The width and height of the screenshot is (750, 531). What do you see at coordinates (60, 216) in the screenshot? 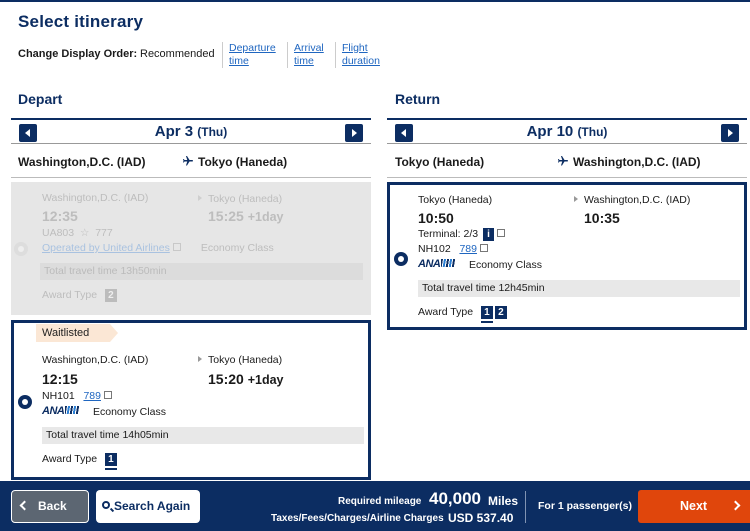
I see `departure-time: 12:35` at bounding box center [60, 216].